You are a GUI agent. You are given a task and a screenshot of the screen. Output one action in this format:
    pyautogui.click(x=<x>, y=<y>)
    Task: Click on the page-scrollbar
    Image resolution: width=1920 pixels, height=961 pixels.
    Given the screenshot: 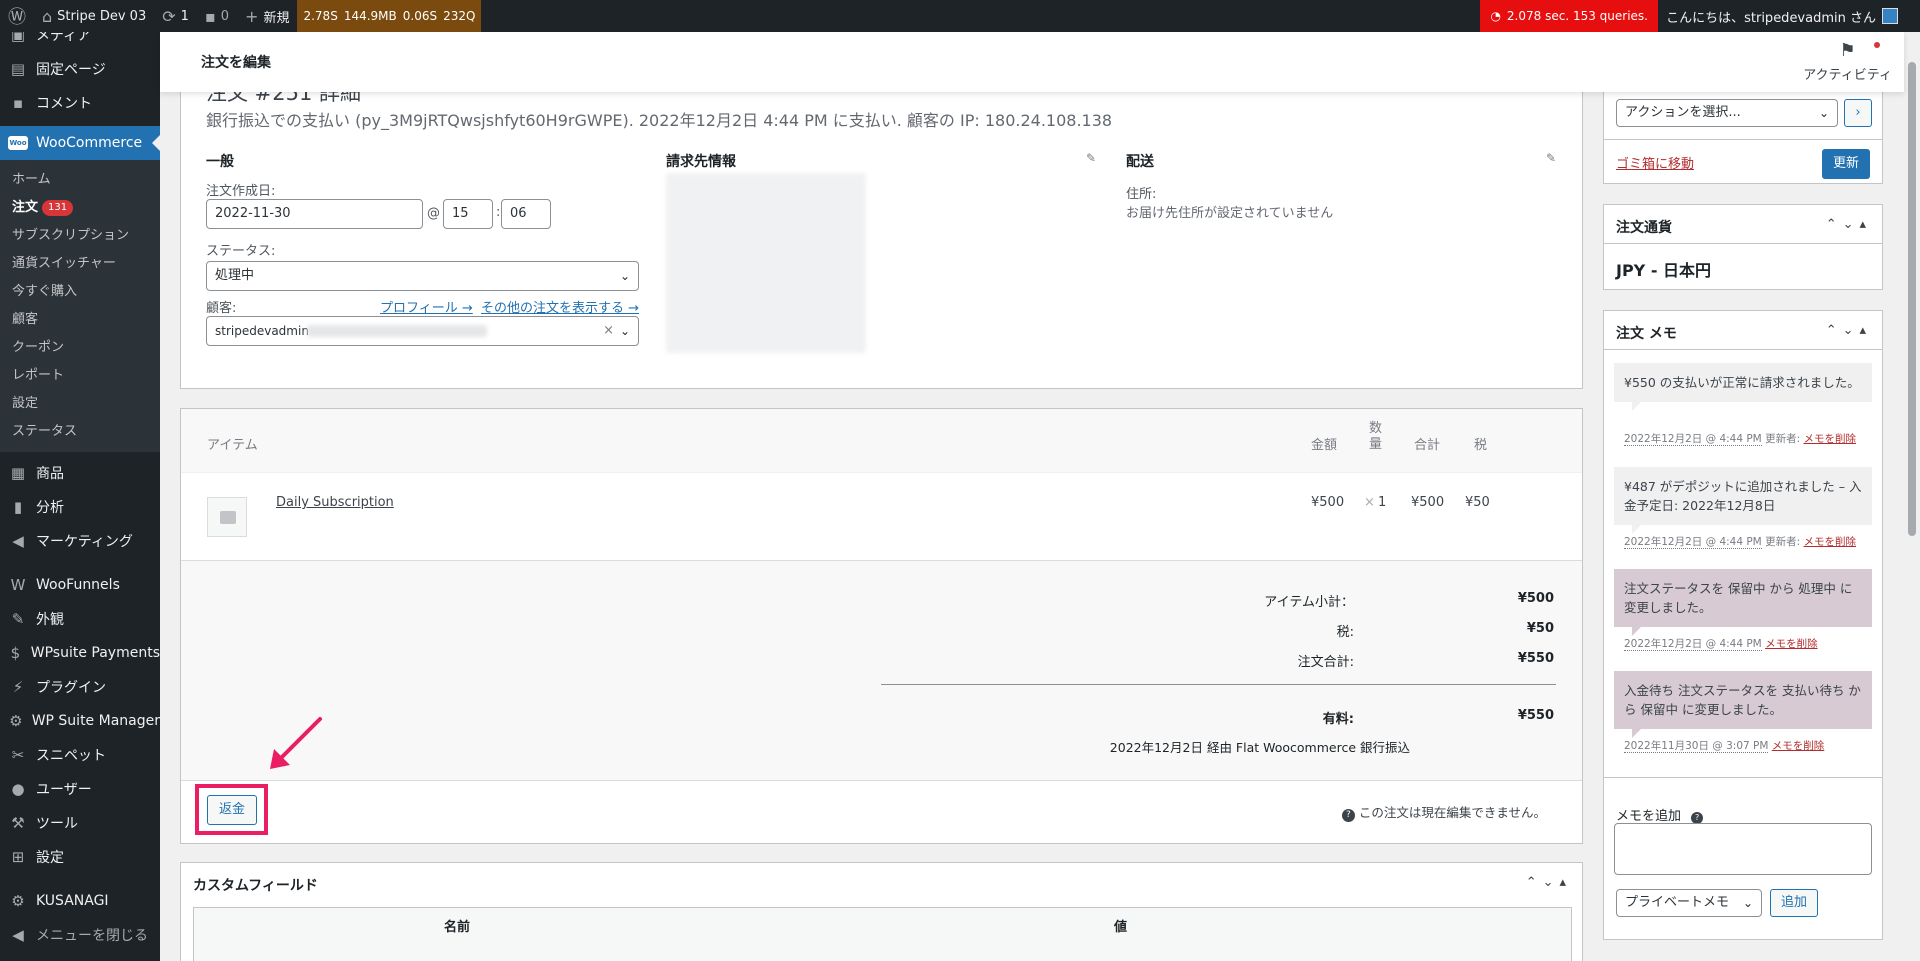 What is the action you would take?
    pyautogui.click(x=1912, y=496)
    